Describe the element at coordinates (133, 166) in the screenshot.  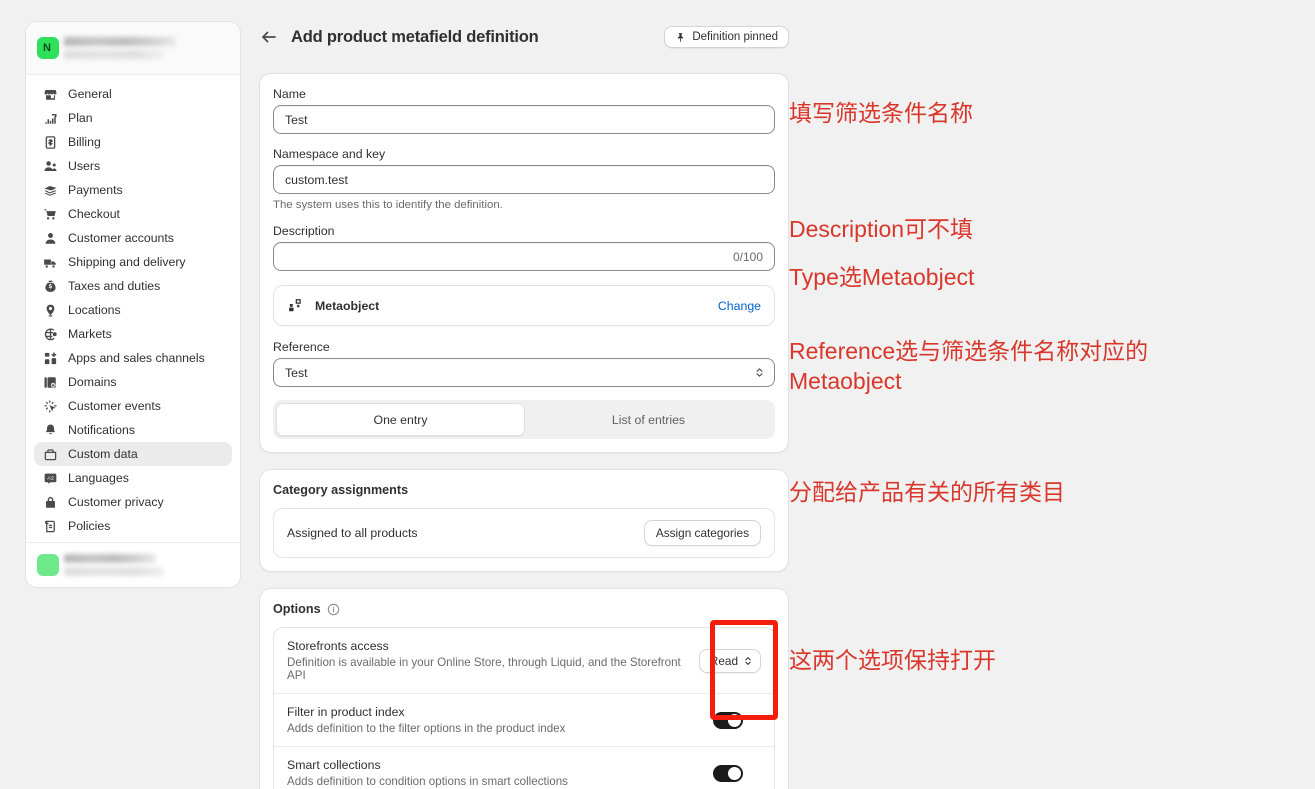
I see `sidebar-item-users: Users` at that location.